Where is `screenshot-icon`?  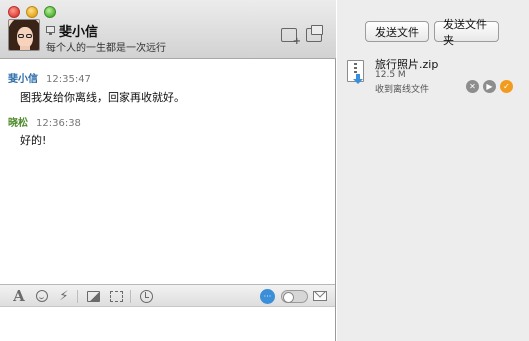 screenshot-icon is located at coordinates (116, 296).